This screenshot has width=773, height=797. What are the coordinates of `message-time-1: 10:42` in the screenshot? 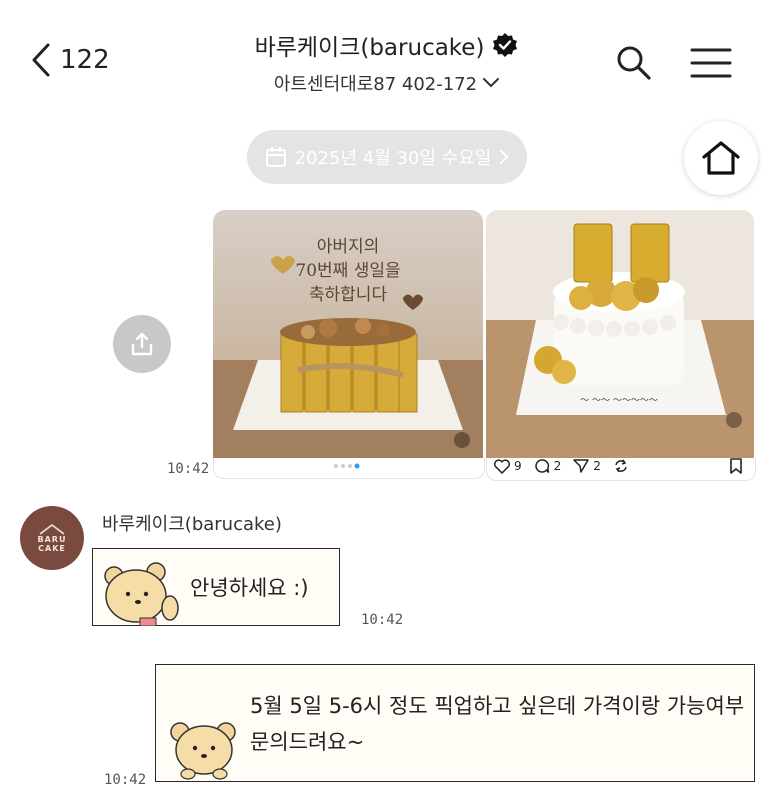 It's located at (382, 620).